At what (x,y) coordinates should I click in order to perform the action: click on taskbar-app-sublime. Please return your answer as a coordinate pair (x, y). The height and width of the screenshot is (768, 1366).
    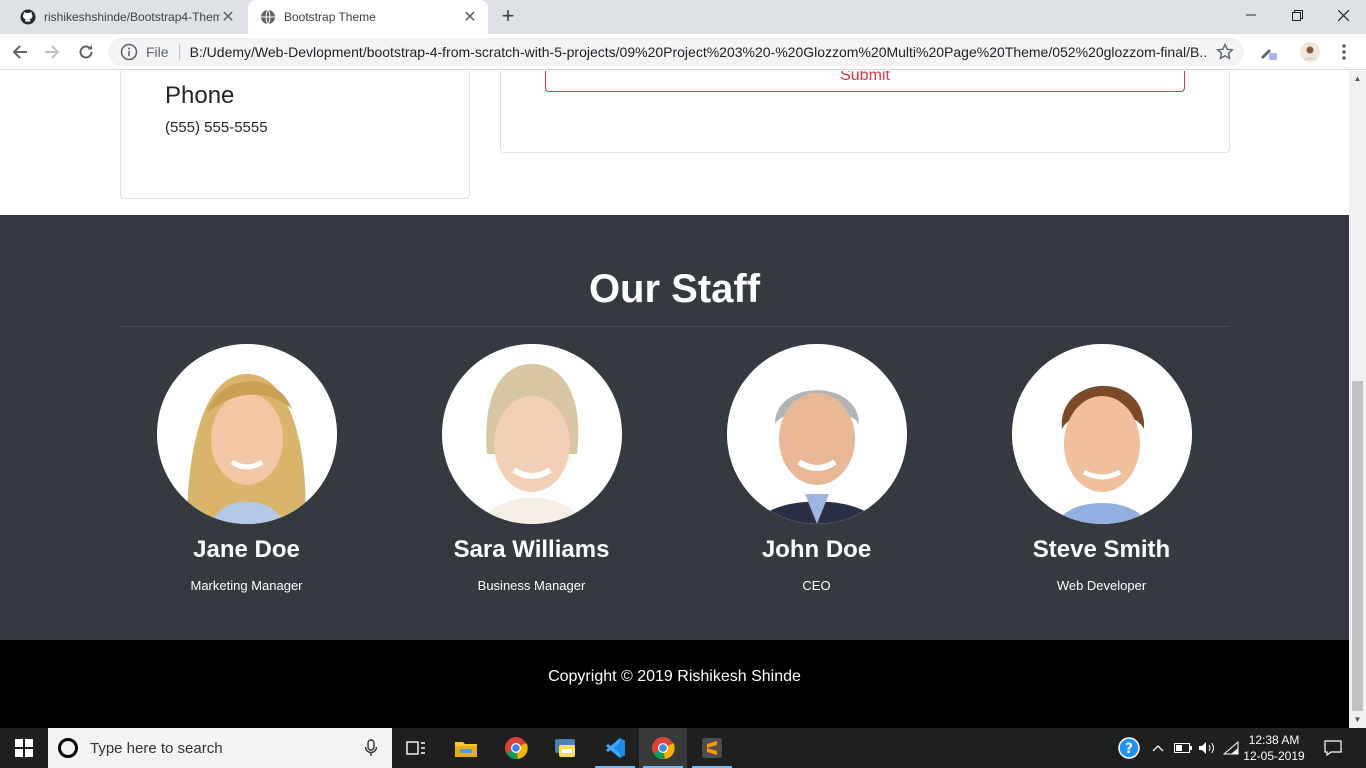
    Looking at the image, I should click on (712, 748).